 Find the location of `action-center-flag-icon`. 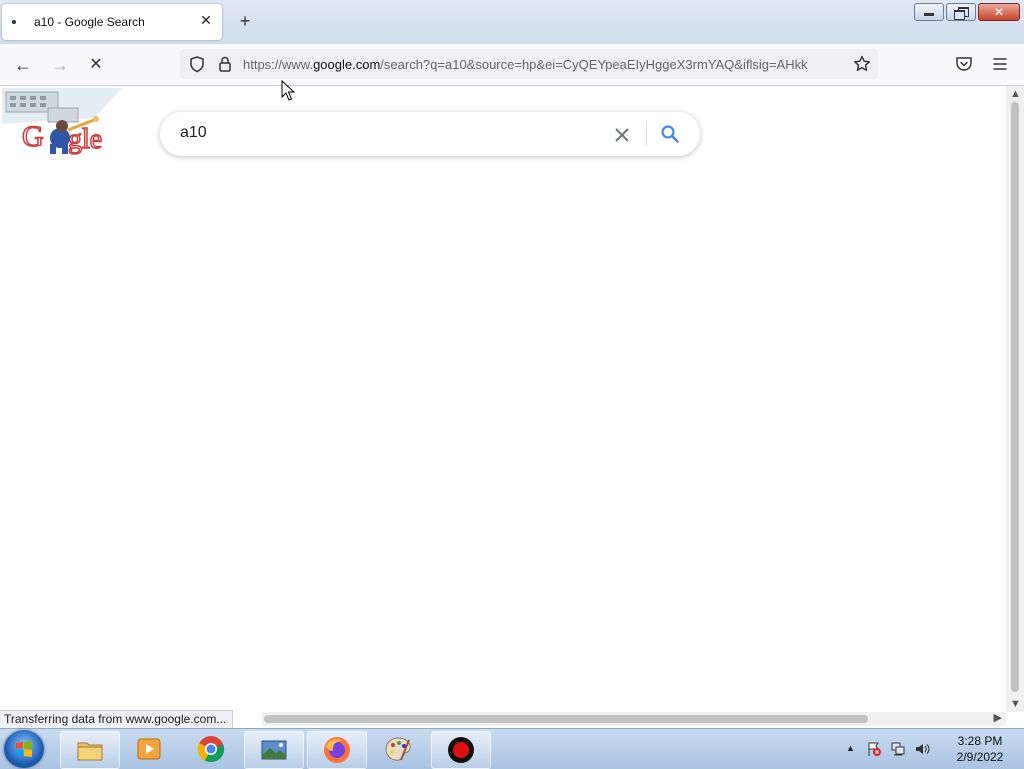

action-center-flag-icon is located at coordinates (874, 749).